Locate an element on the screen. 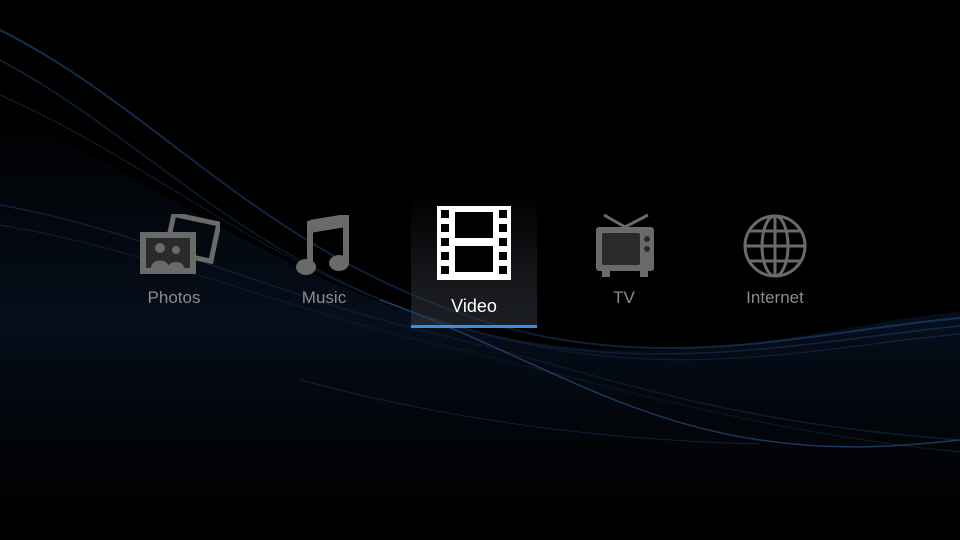 Image resolution: width=960 pixels, height=540 pixels. photos-icon is located at coordinates (180, 244).